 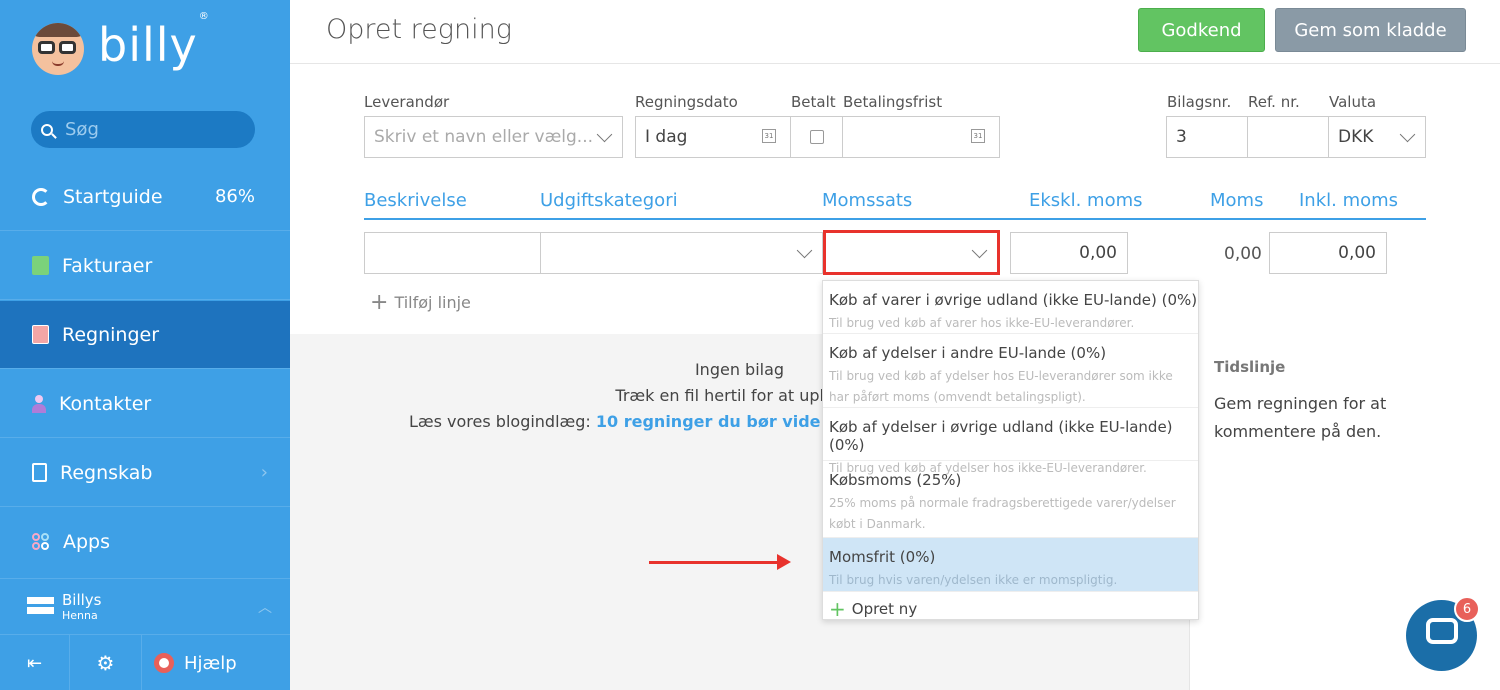 I want to click on add-line-button: + Tilføj linje, so click(x=420, y=302).